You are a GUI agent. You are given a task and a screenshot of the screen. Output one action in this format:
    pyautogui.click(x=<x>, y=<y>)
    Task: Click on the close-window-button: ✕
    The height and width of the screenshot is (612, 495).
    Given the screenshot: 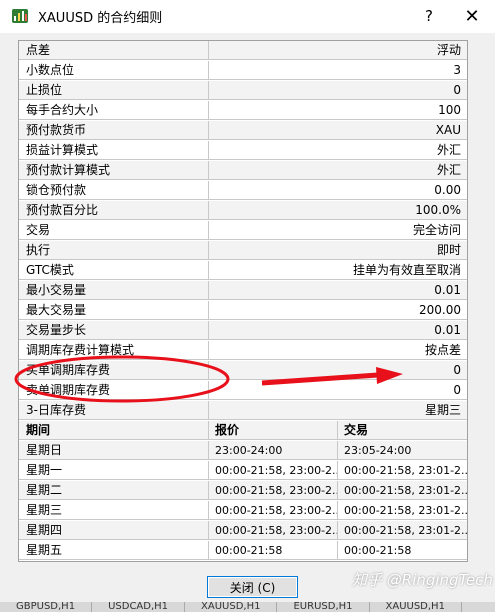 What is the action you would take?
    pyautogui.click(x=472, y=16)
    